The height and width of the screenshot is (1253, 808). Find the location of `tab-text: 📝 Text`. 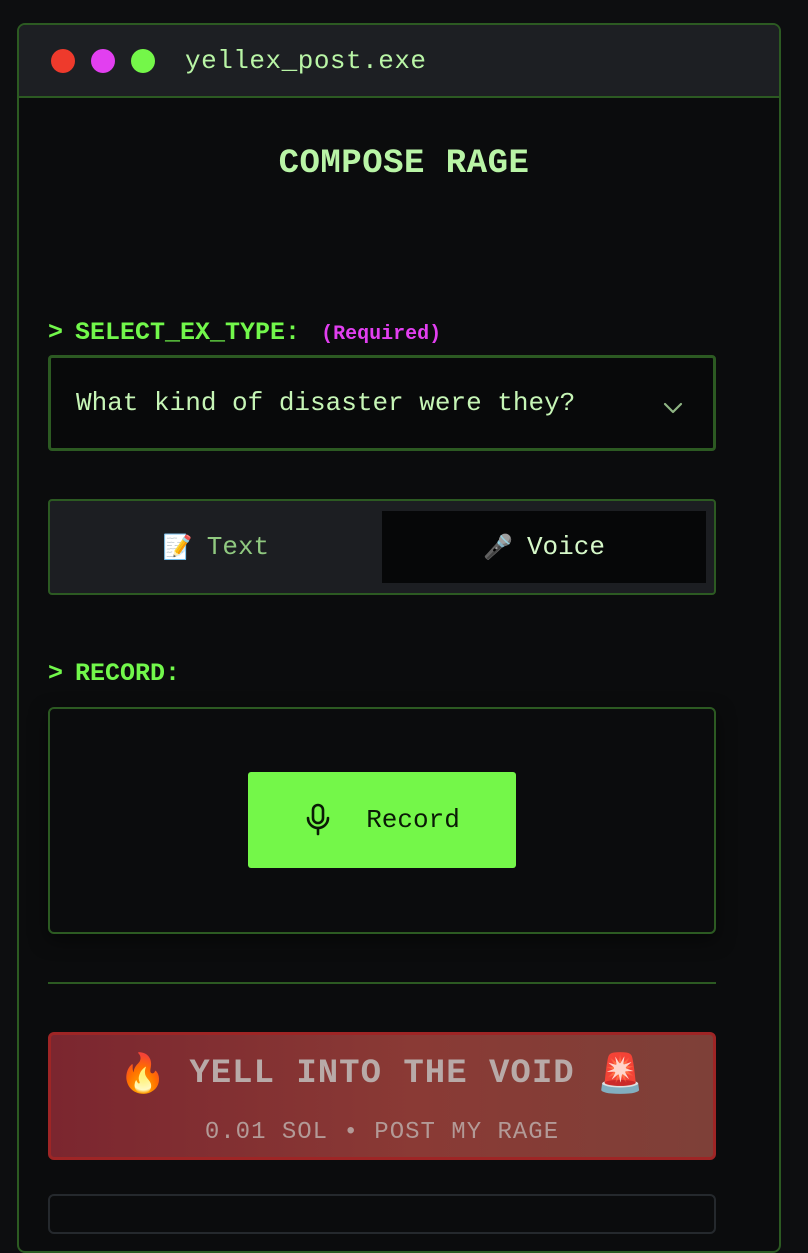

tab-text: 📝 Text is located at coordinates (216, 547).